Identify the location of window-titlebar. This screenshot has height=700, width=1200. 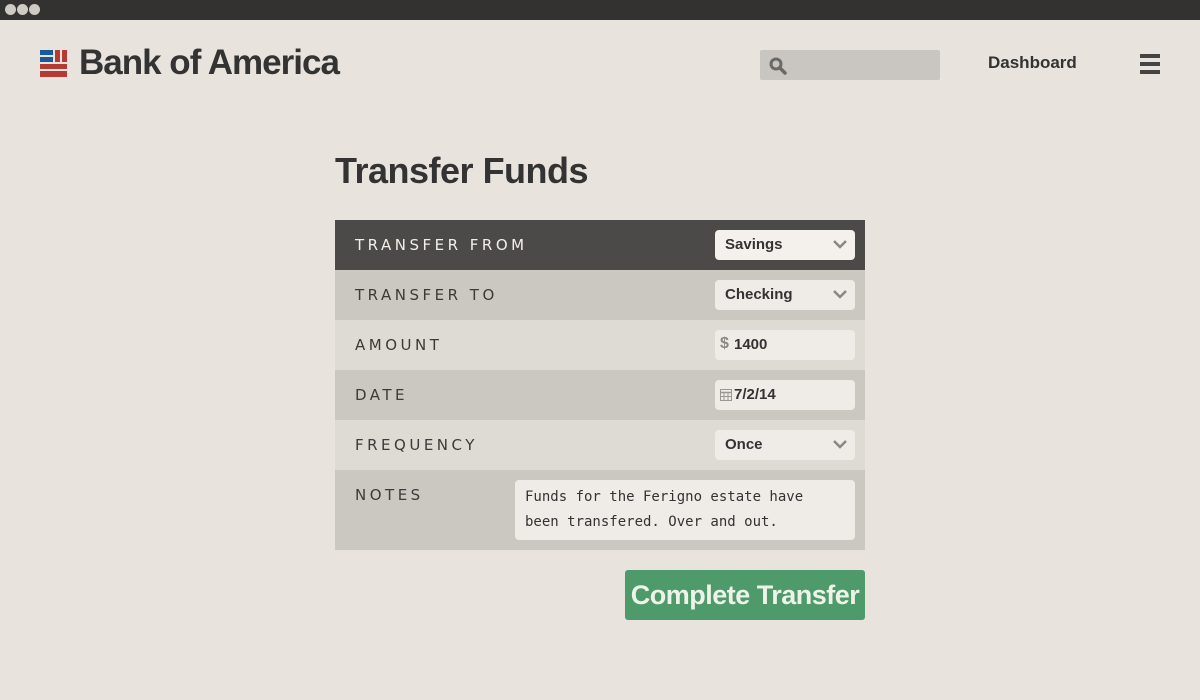
(600, 10).